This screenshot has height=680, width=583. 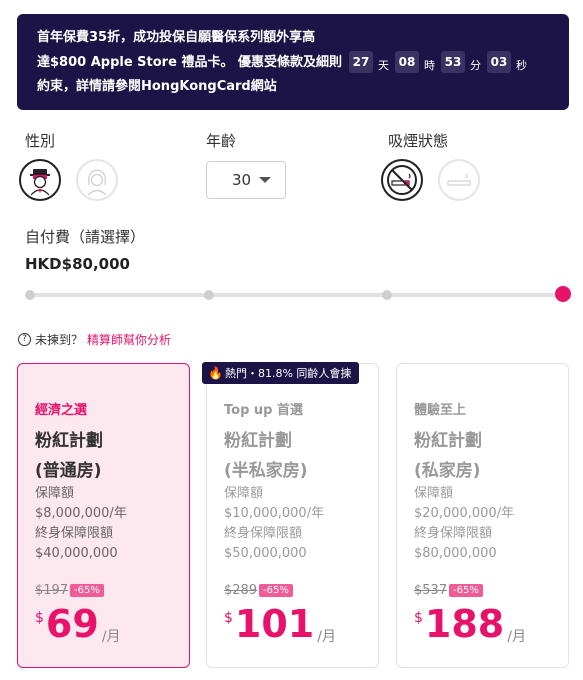 What do you see at coordinates (448, 456) in the screenshot?
I see `plan-name: 粉紅計劃 (私家房)` at bounding box center [448, 456].